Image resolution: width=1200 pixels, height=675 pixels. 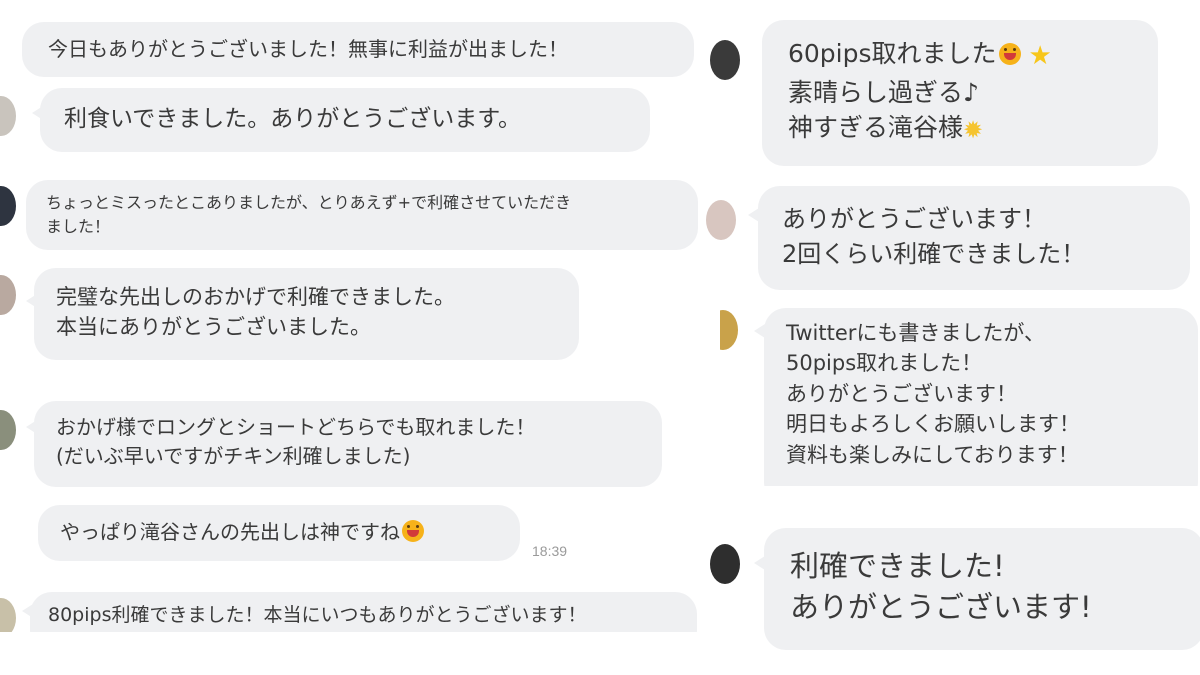 I want to click on message-text: 60pips取れました, so click(x=892, y=53).